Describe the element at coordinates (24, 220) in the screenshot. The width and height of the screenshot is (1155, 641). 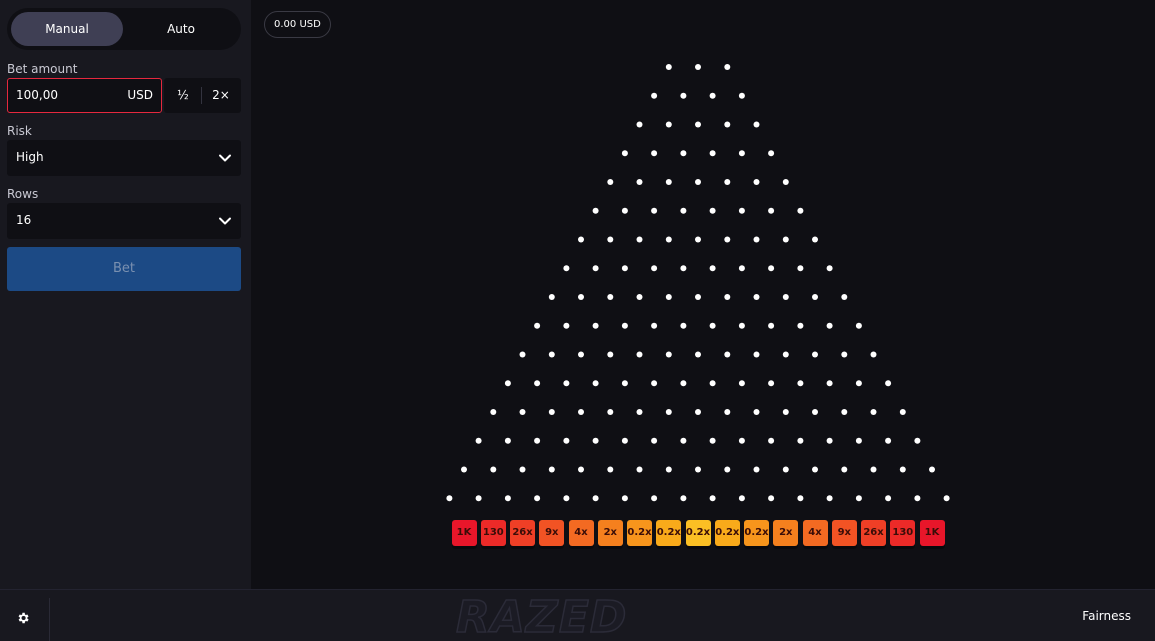
I see `rows-value: 16` at that location.